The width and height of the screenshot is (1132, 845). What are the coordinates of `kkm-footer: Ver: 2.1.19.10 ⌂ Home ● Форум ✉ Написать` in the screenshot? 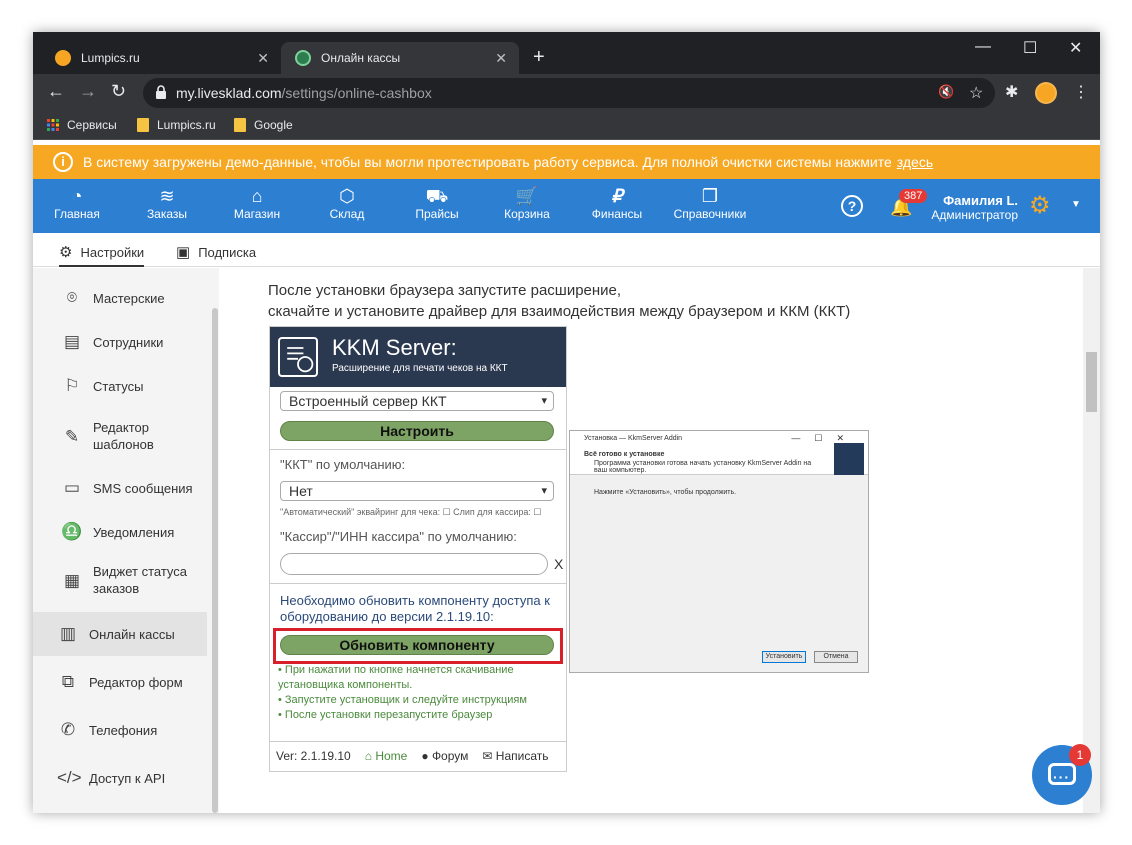 It's located at (412, 756).